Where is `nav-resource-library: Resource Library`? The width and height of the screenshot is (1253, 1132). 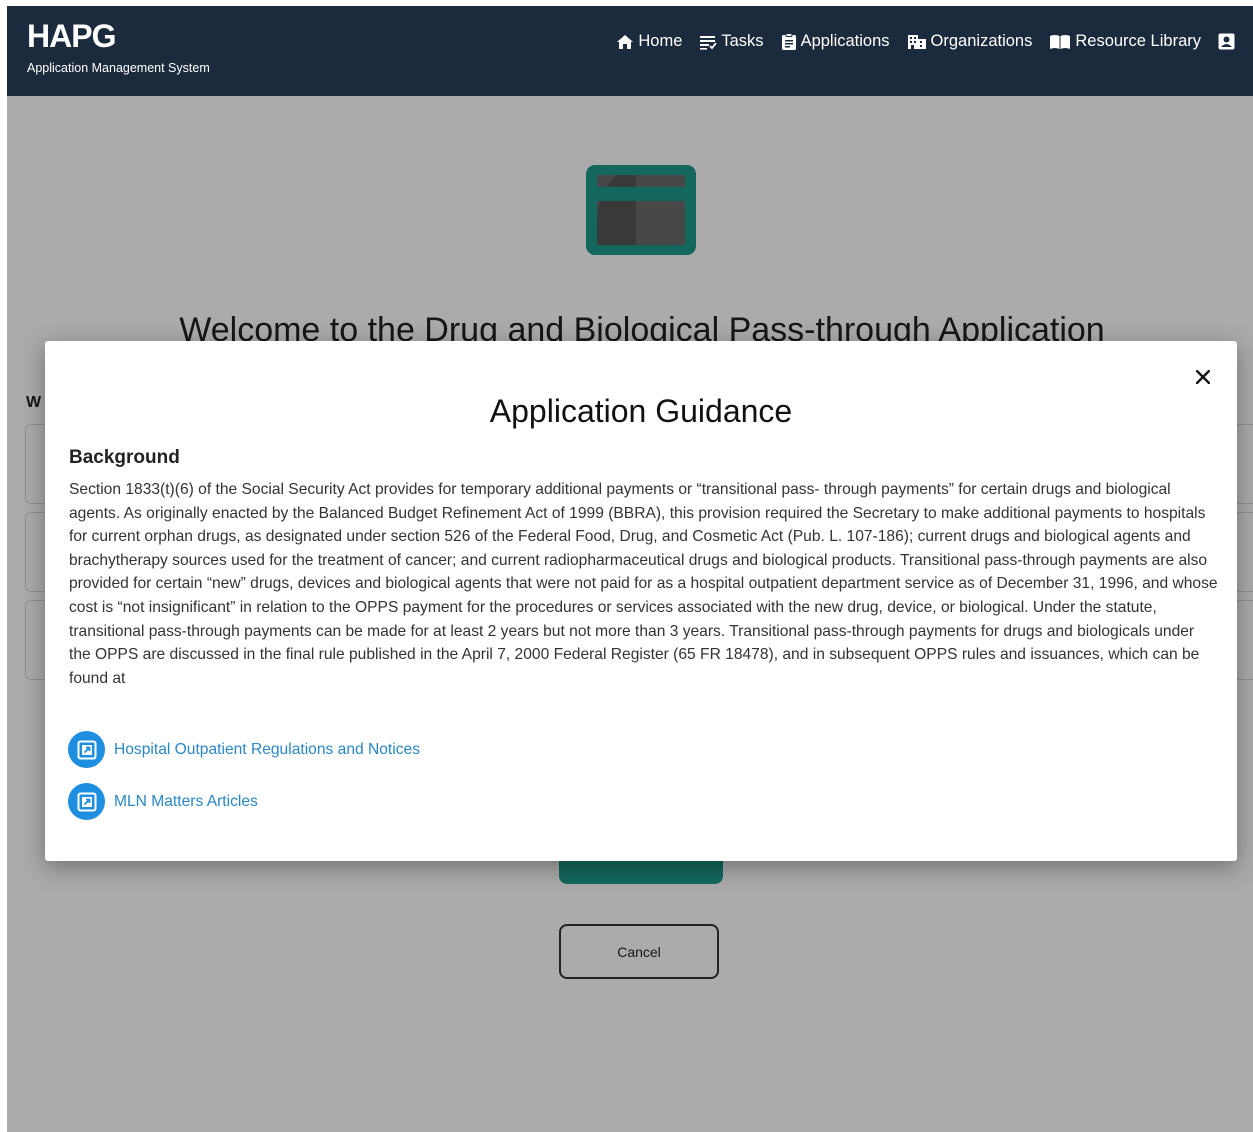 nav-resource-library: Resource Library is located at coordinates (1125, 41).